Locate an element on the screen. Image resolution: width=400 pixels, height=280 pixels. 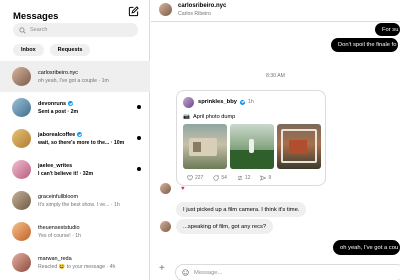
message-input is located at coordinates (284, 272).